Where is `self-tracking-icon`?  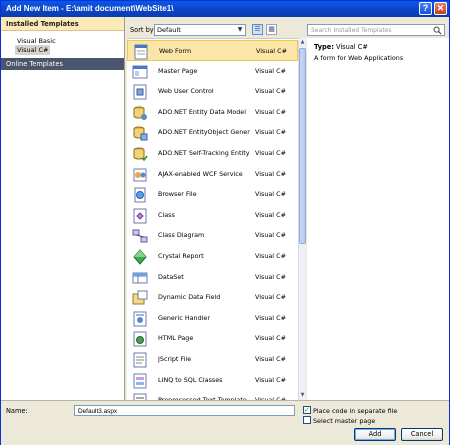 self-tracking-icon is located at coordinates (140, 154).